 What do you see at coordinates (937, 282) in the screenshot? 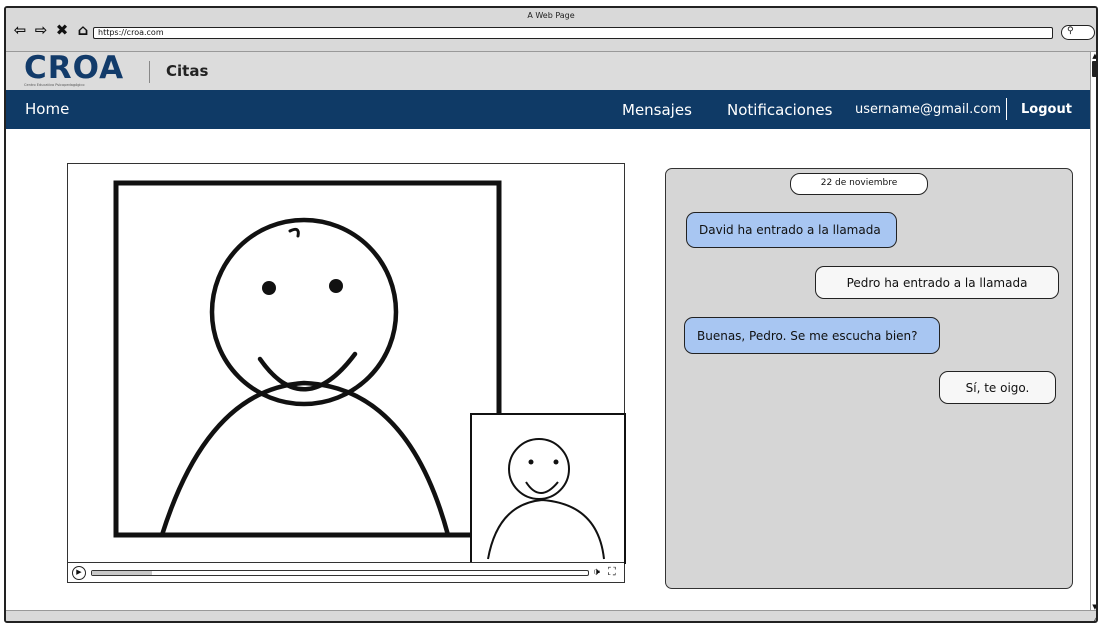
I see `chat-message: Pedro ha entrado a la llamada` at bounding box center [937, 282].